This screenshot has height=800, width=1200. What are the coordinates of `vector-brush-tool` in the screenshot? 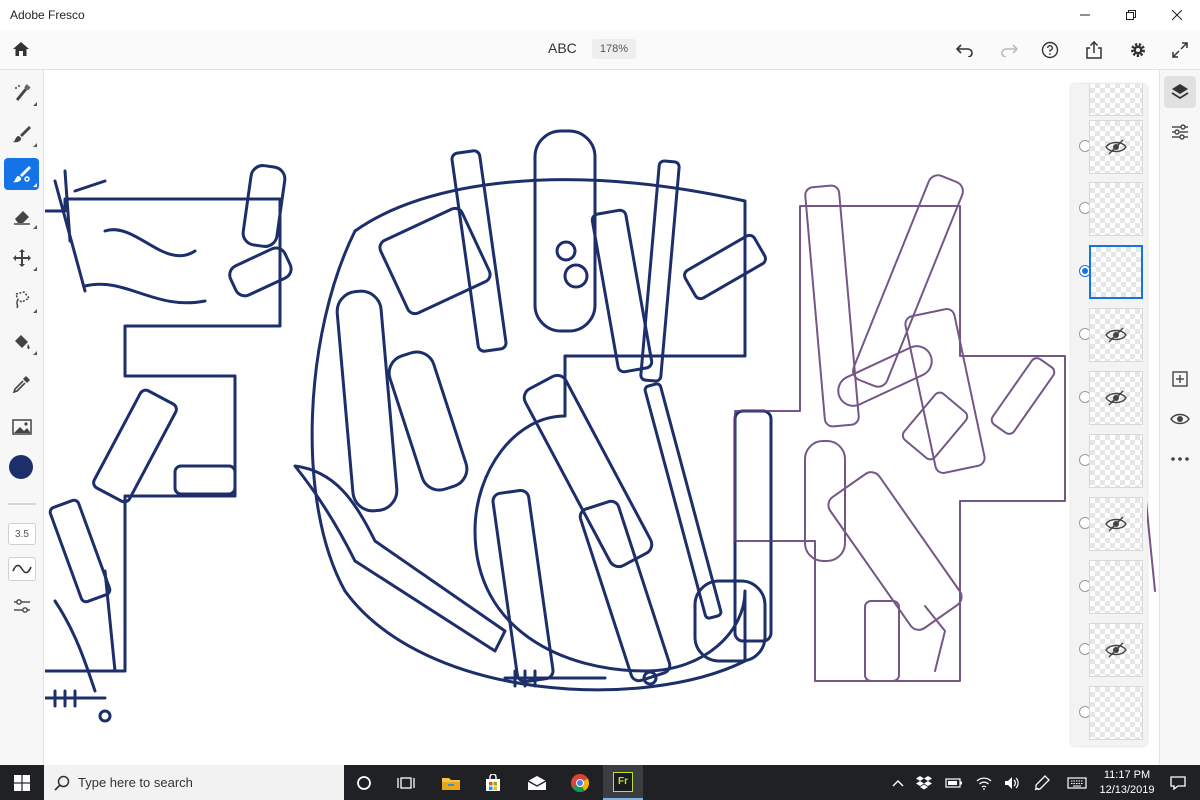 It's located at (21, 174).